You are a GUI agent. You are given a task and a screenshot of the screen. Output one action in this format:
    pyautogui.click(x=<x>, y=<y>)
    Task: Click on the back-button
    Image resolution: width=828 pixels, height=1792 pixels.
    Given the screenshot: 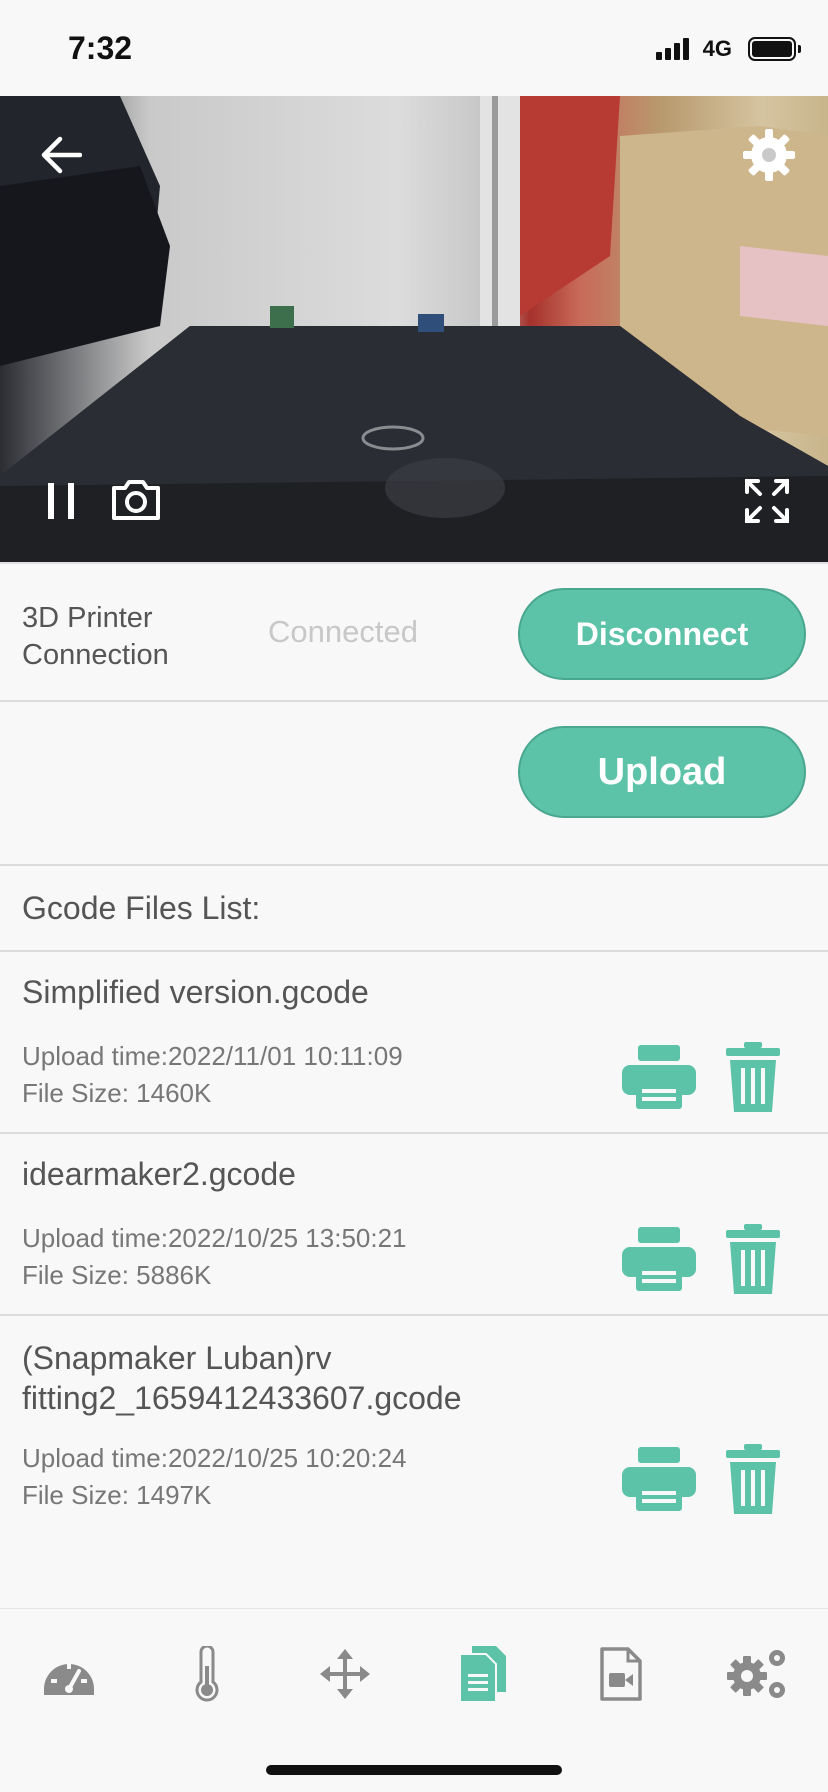 What is the action you would take?
    pyautogui.click(x=61, y=155)
    